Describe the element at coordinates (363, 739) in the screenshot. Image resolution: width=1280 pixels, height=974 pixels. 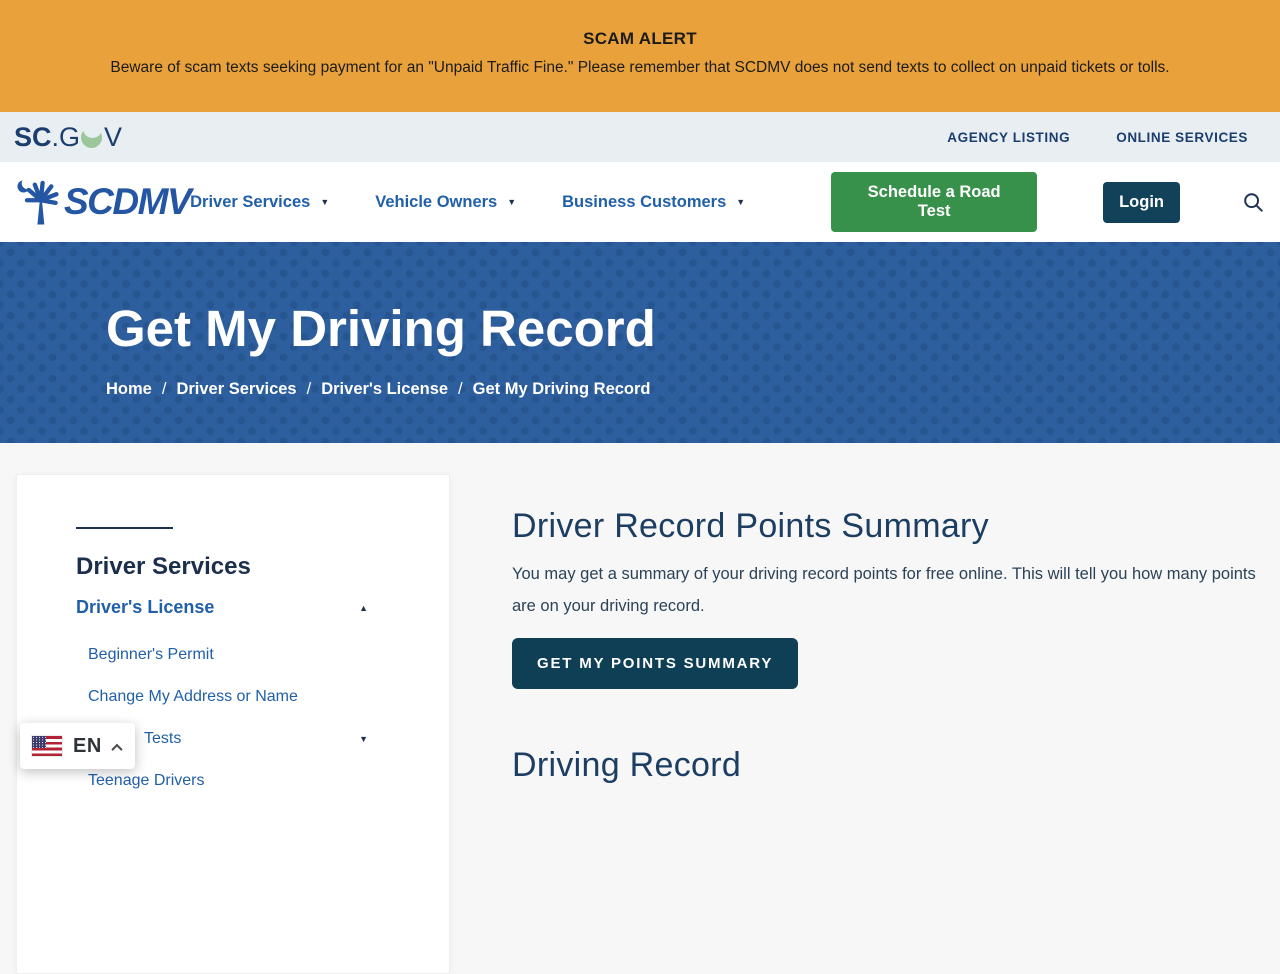
I see `expand-arrow-icon: ▼` at that location.